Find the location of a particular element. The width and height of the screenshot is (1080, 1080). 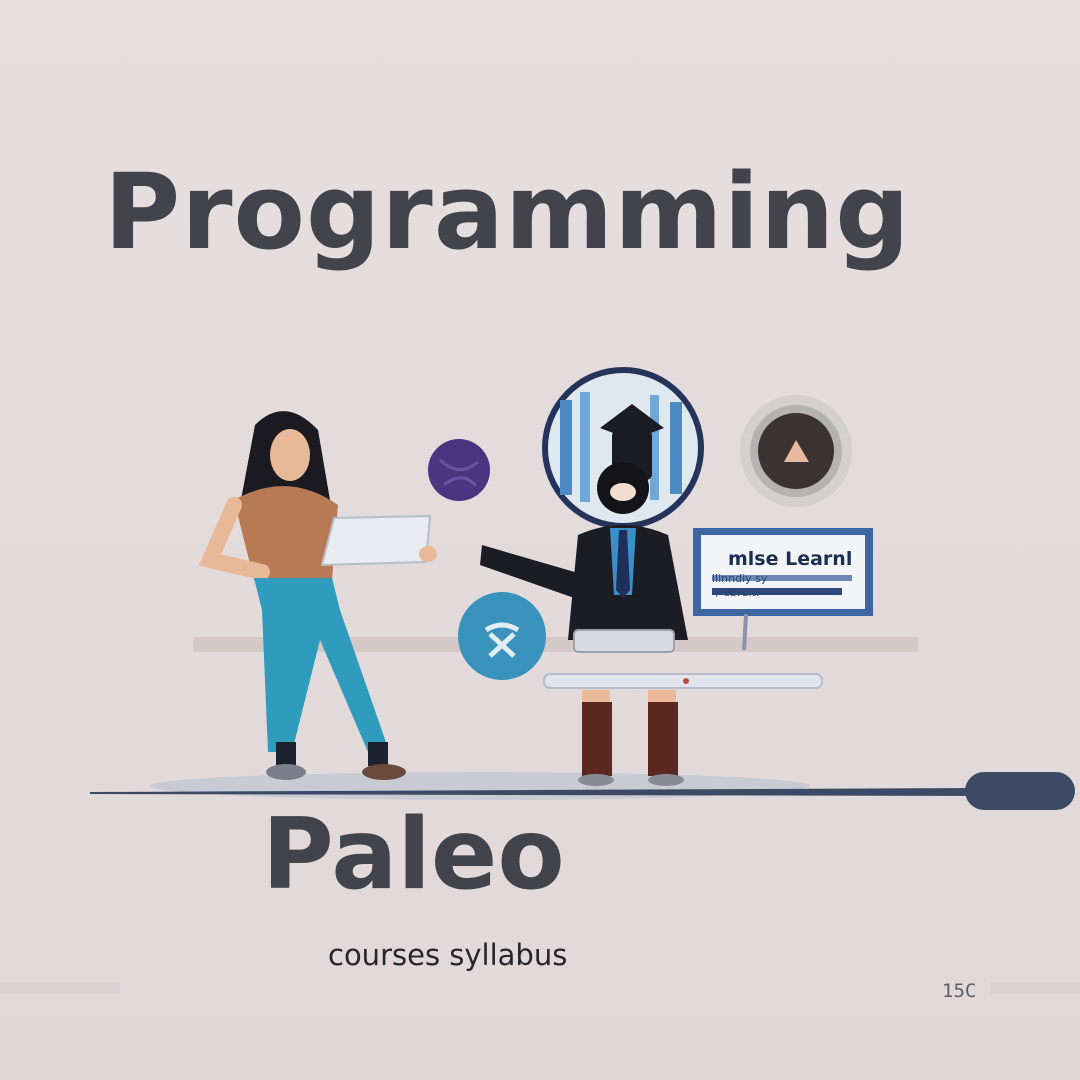

teal-circle-icon is located at coordinates (502, 636).